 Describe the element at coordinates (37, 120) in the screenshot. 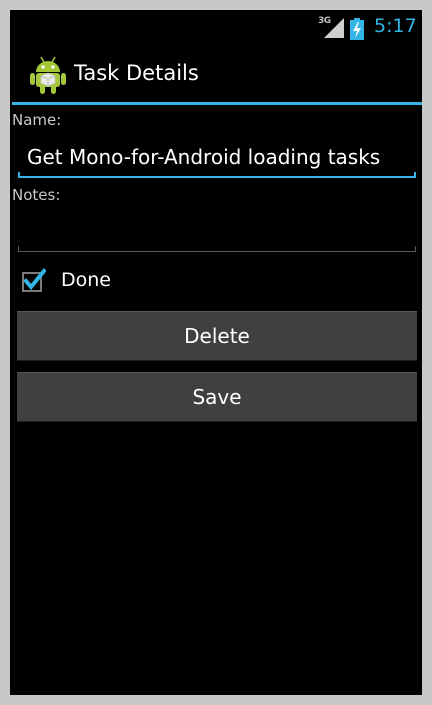

I see `name-label: Name:` at that location.